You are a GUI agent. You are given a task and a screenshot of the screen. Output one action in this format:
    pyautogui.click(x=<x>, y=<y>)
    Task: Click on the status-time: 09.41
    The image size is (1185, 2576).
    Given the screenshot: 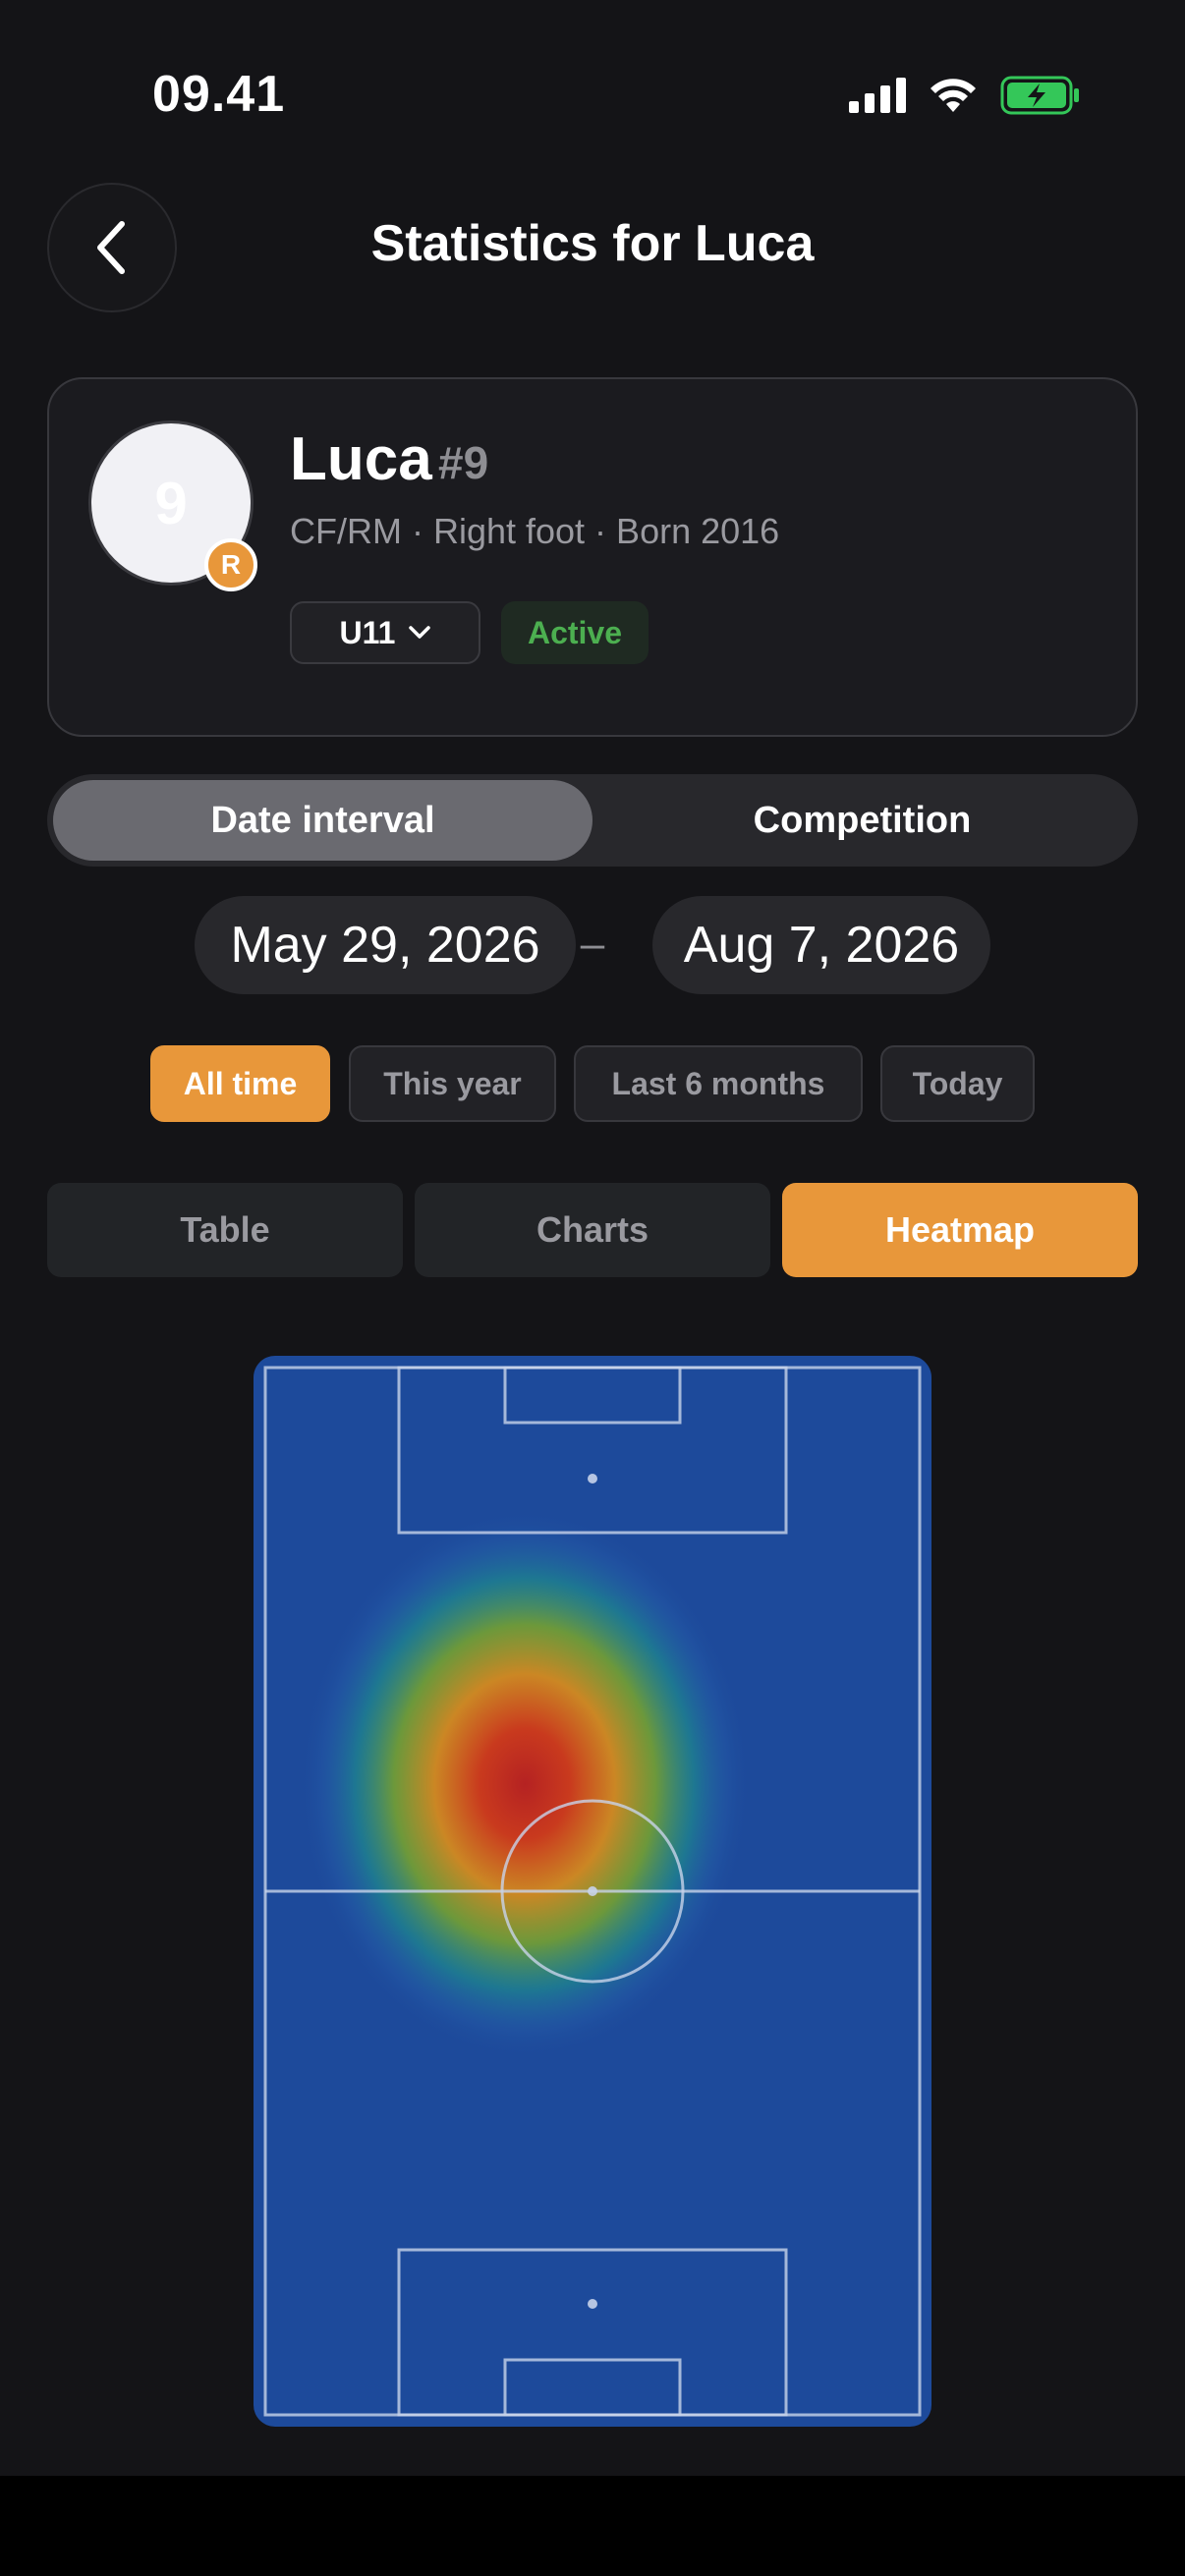 What is the action you would take?
    pyautogui.click(x=219, y=94)
    